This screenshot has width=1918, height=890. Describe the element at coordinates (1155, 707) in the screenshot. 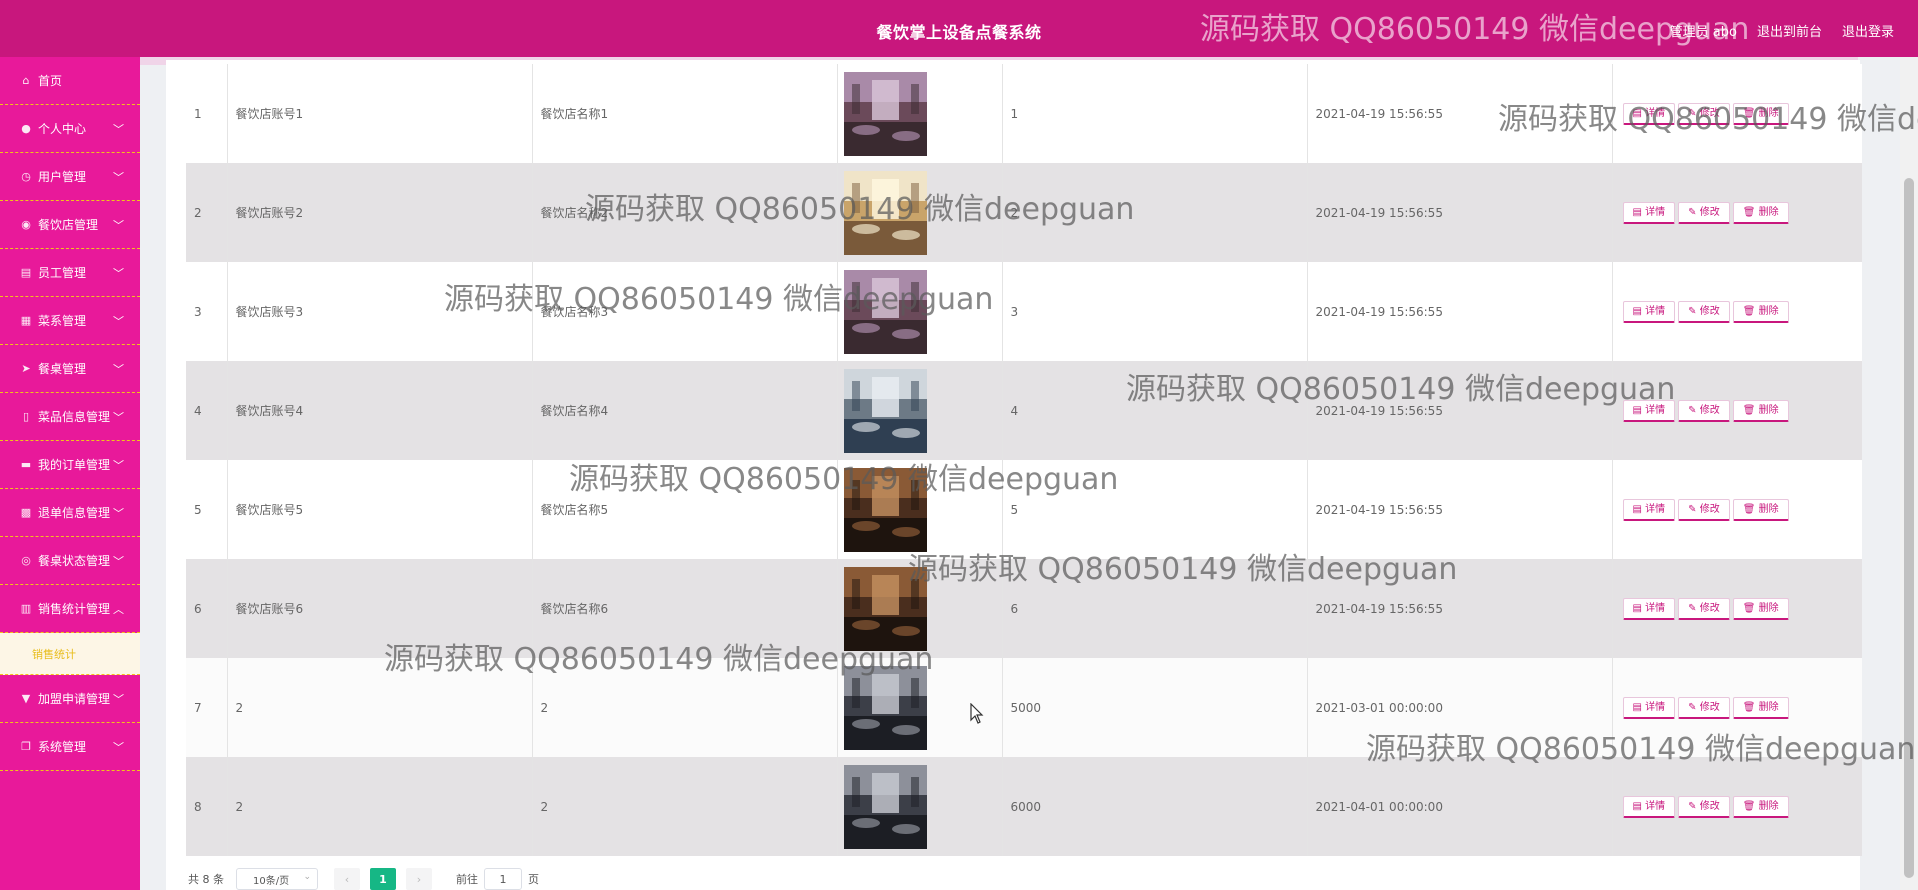

I see `restaurant-number: 5000` at that location.